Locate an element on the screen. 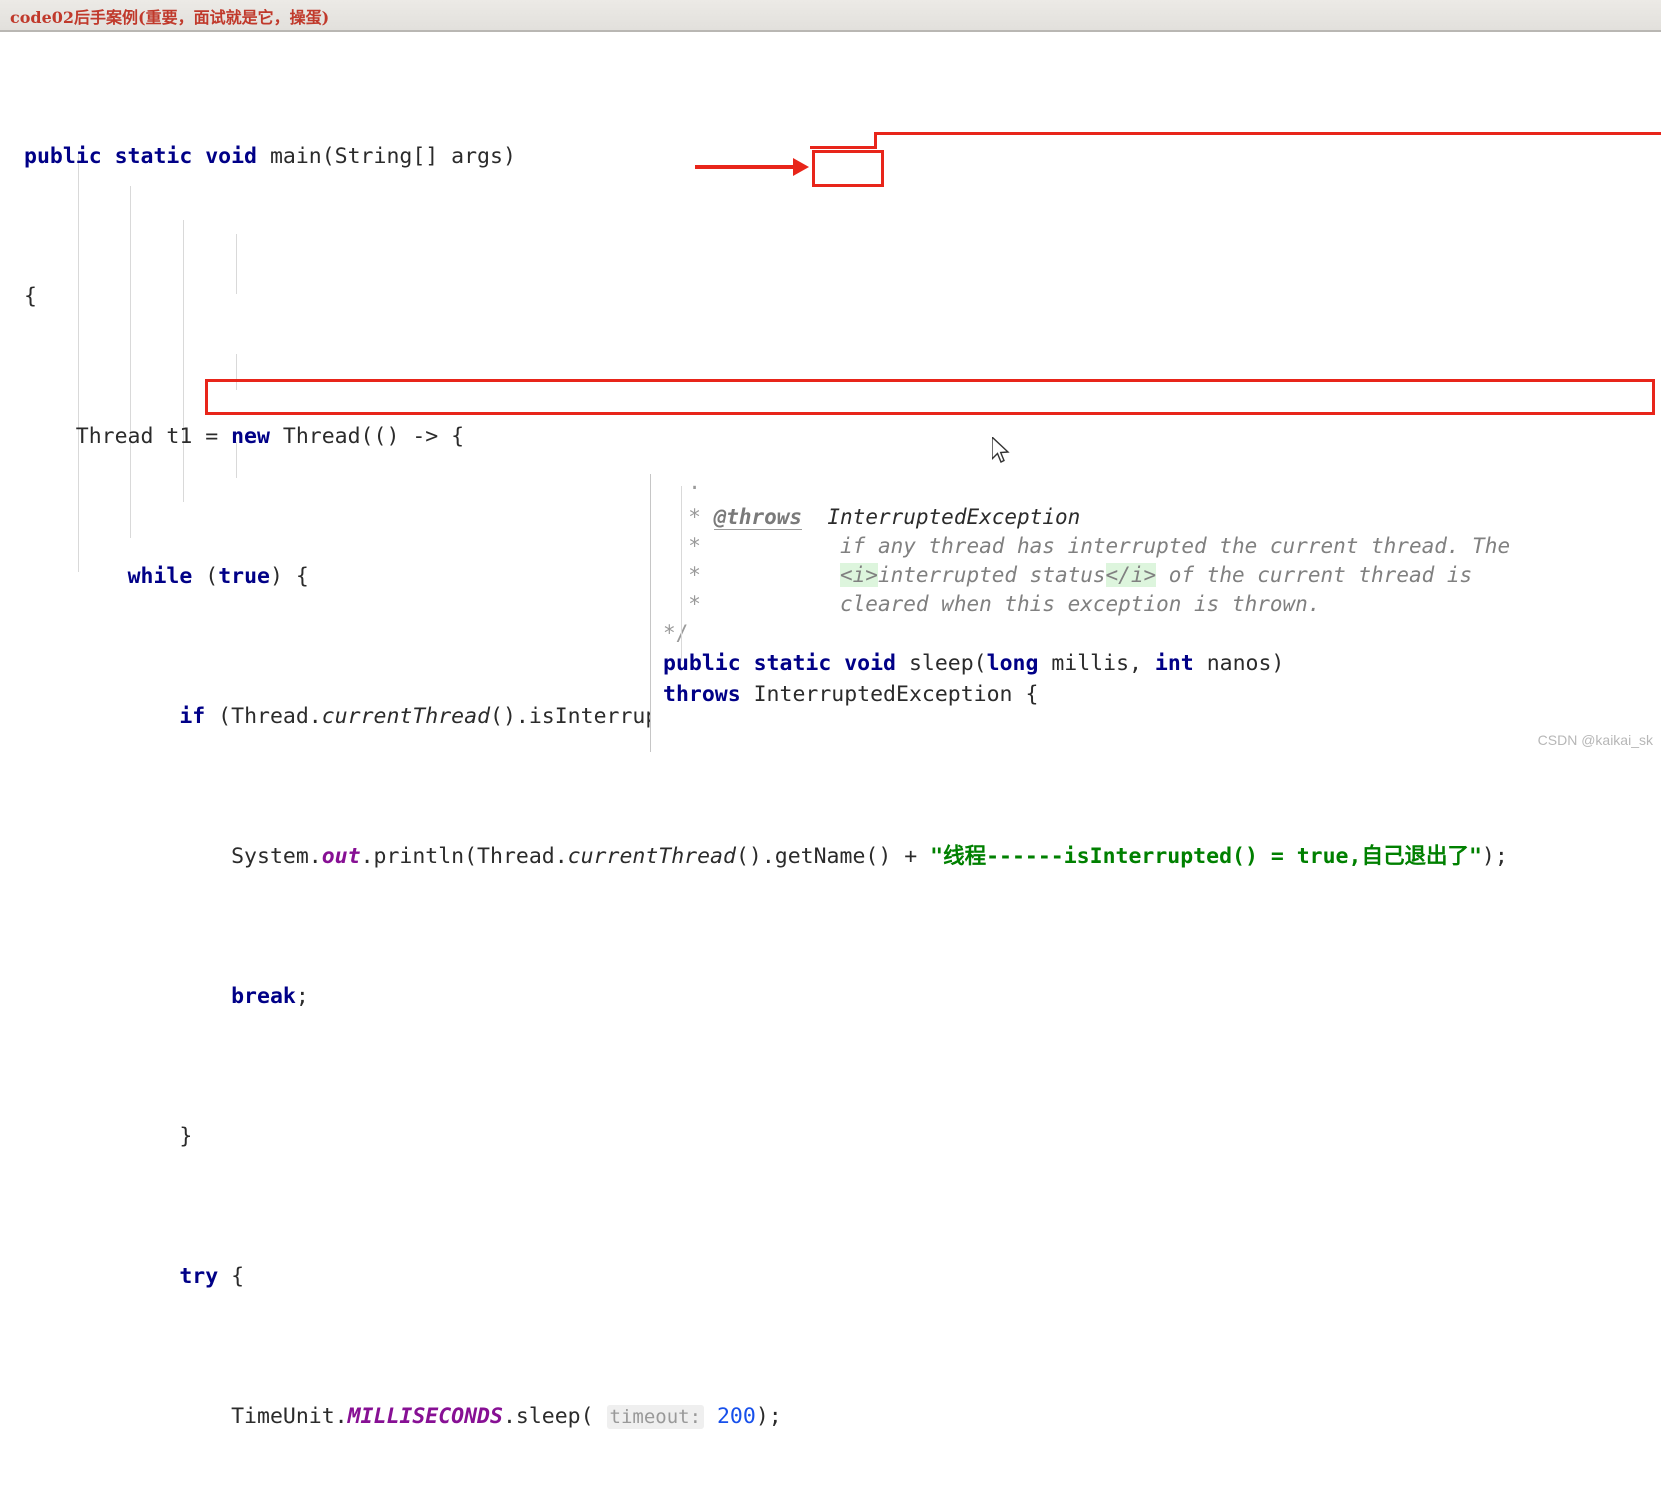  code-line: try { is located at coordinates (830, 1276).